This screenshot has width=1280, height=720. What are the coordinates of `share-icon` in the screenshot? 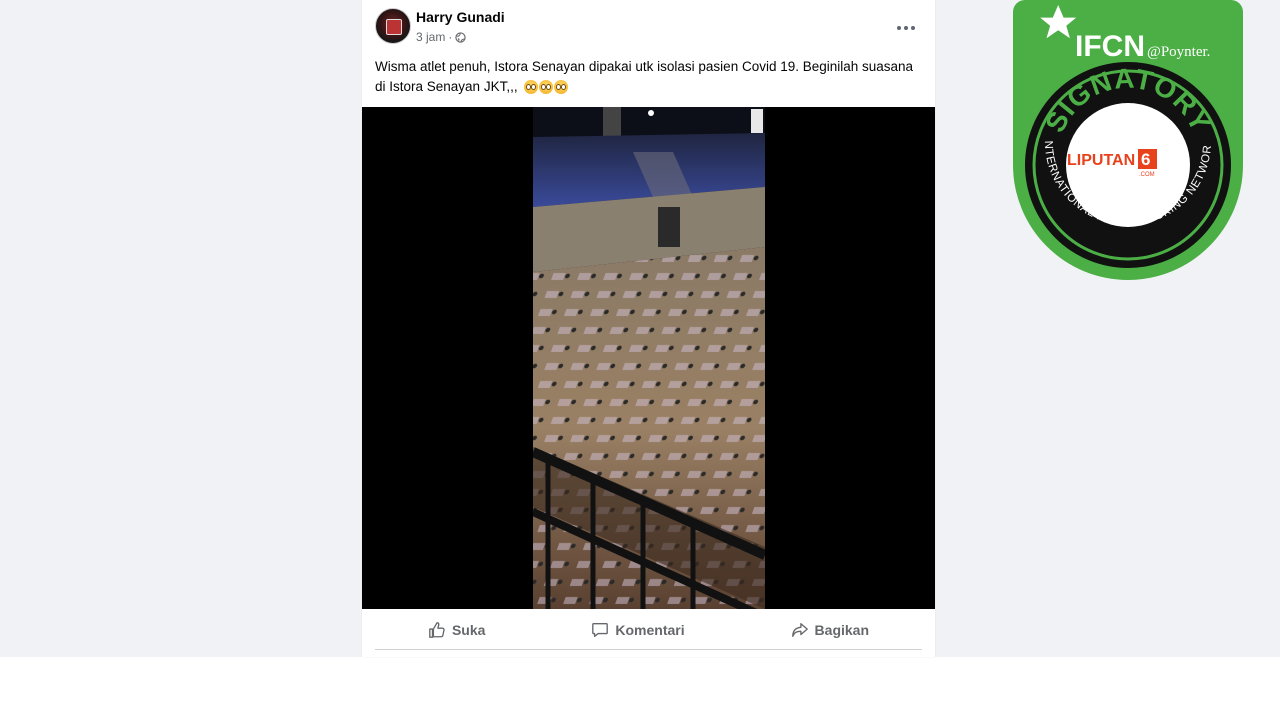 It's located at (800, 630).